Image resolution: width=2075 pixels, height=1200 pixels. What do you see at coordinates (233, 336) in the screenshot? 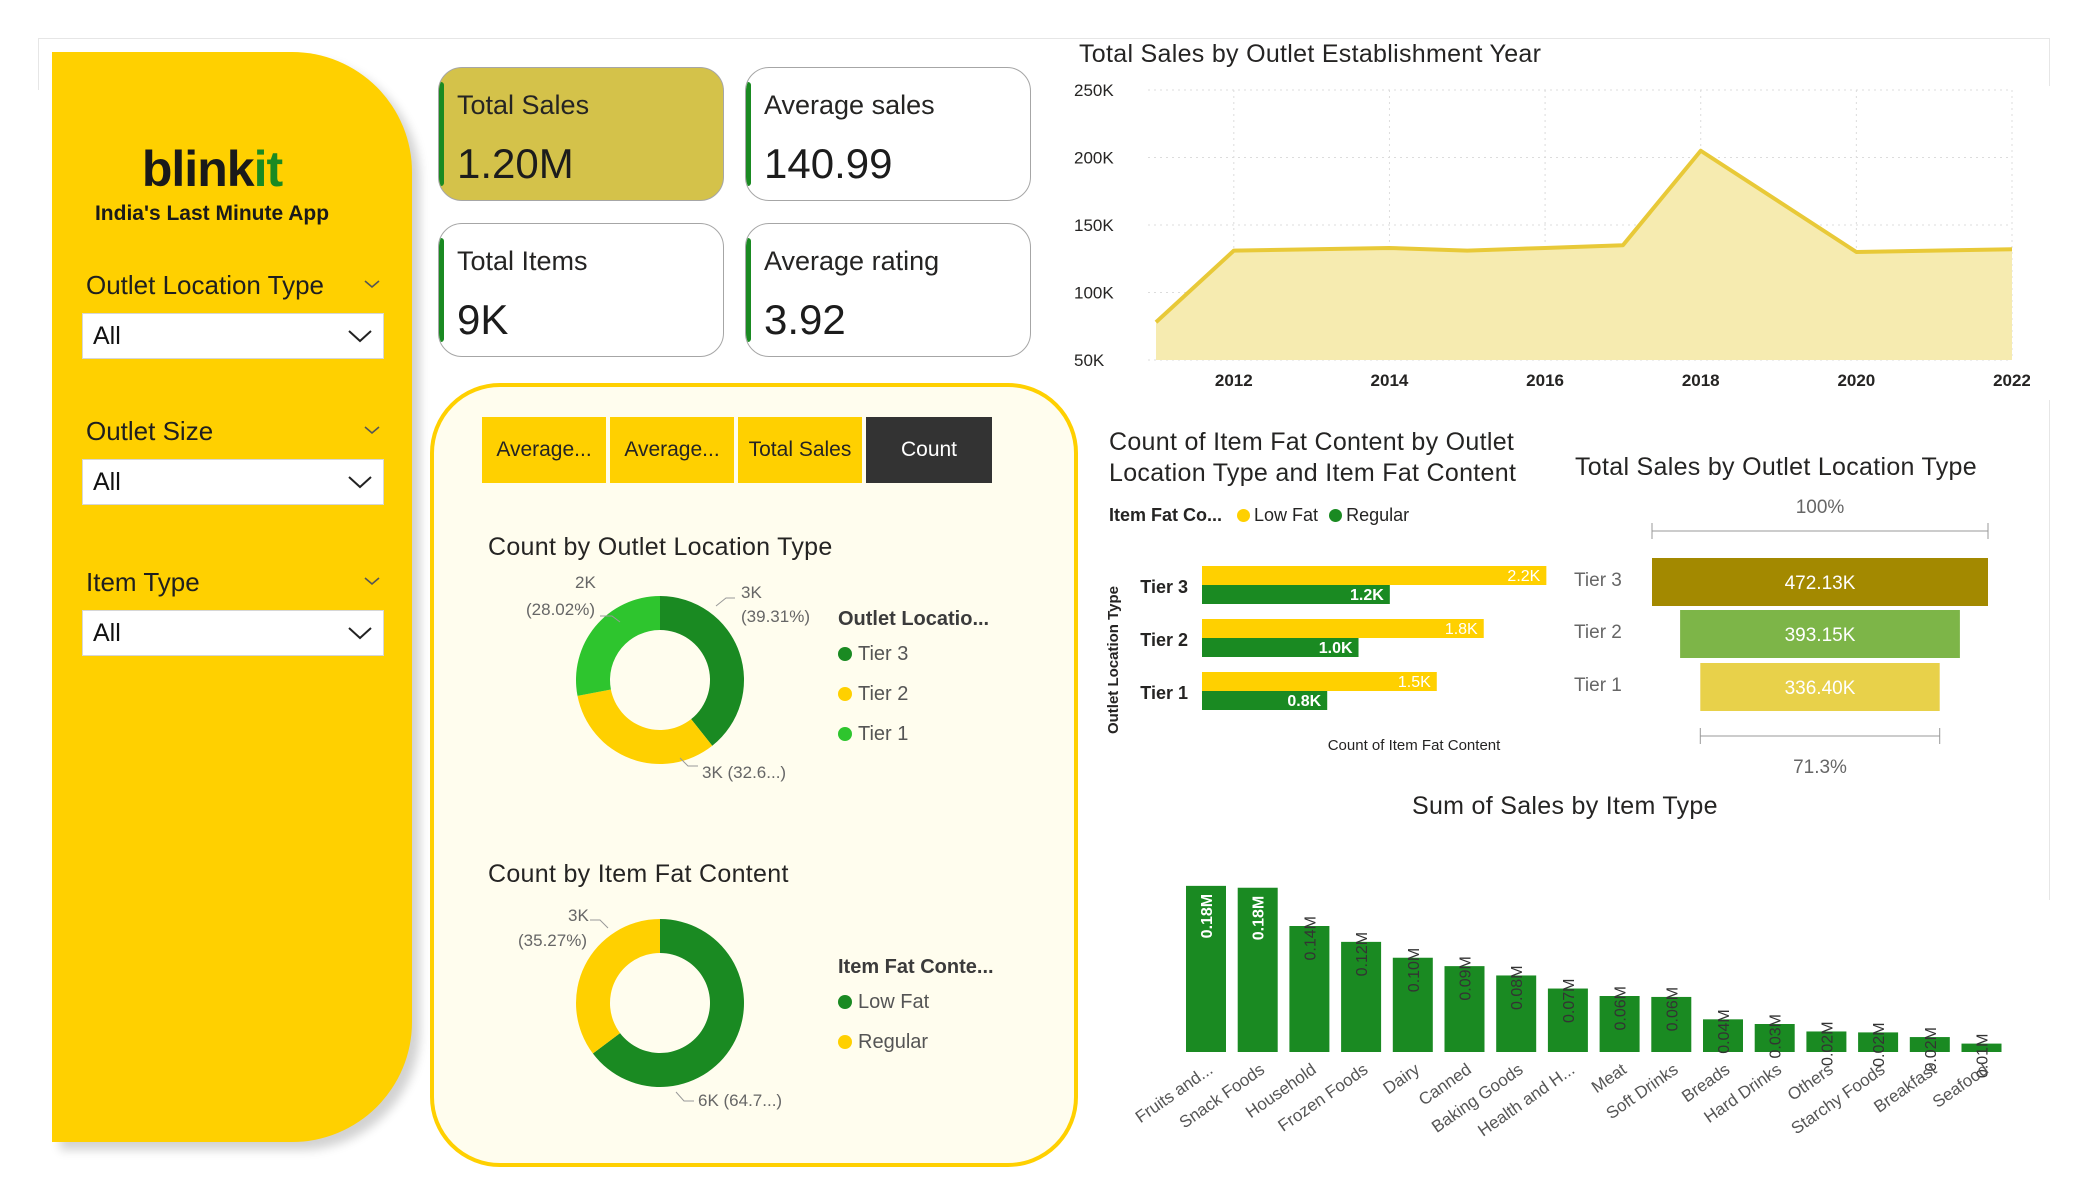
I see `outlet-location-type-dropdown: All` at bounding box center [233, 336].